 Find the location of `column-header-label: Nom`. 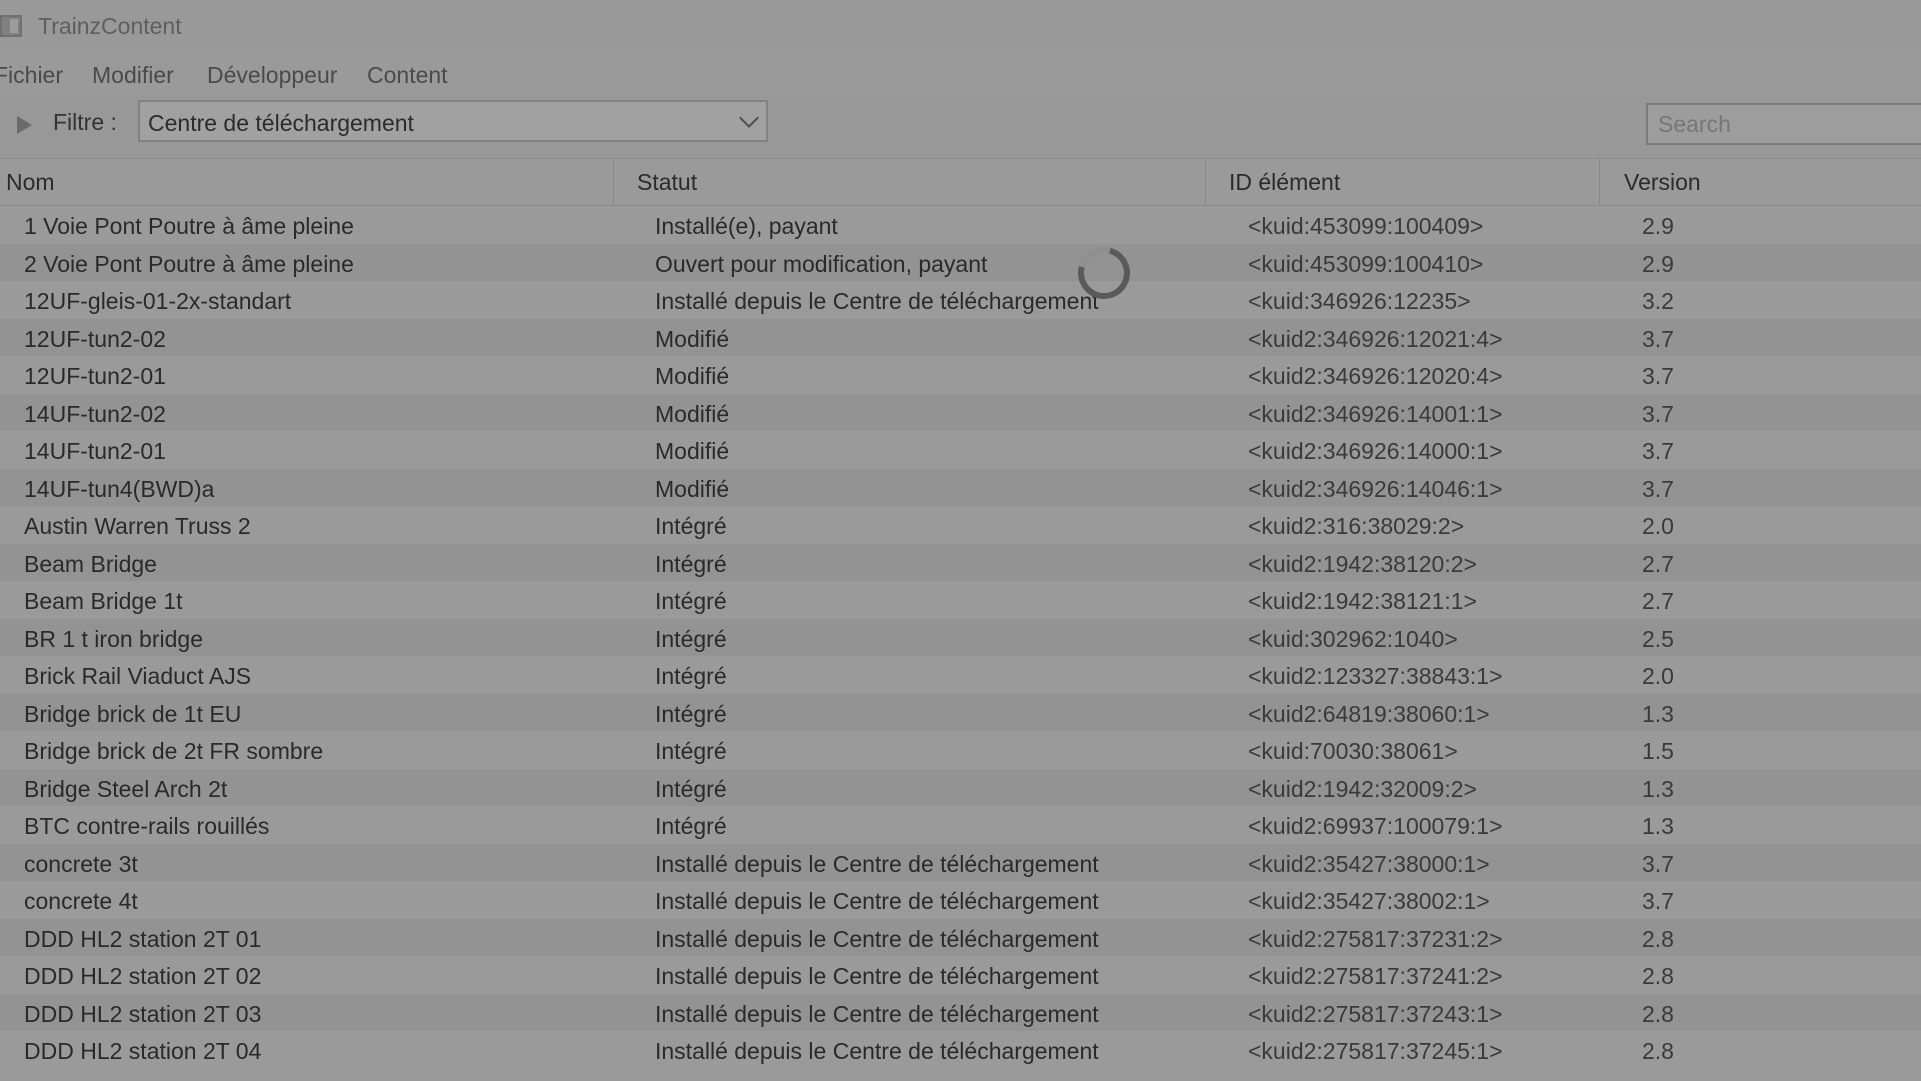

column-header-label: Nom is located at coordinates (30, 182).